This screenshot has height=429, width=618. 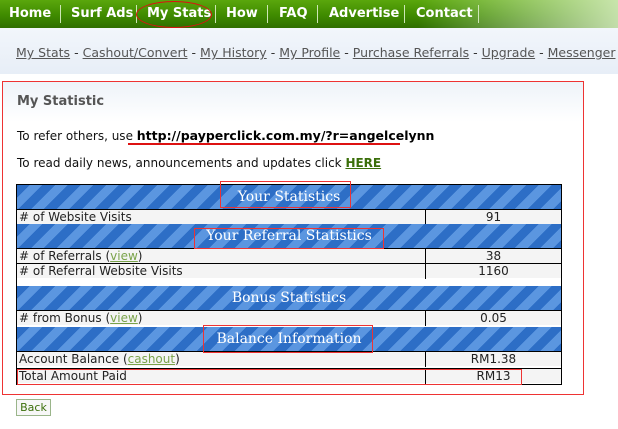 I want to click on table-row: Account Balance (cashout) RM1.38, so click(x=289, y=359).